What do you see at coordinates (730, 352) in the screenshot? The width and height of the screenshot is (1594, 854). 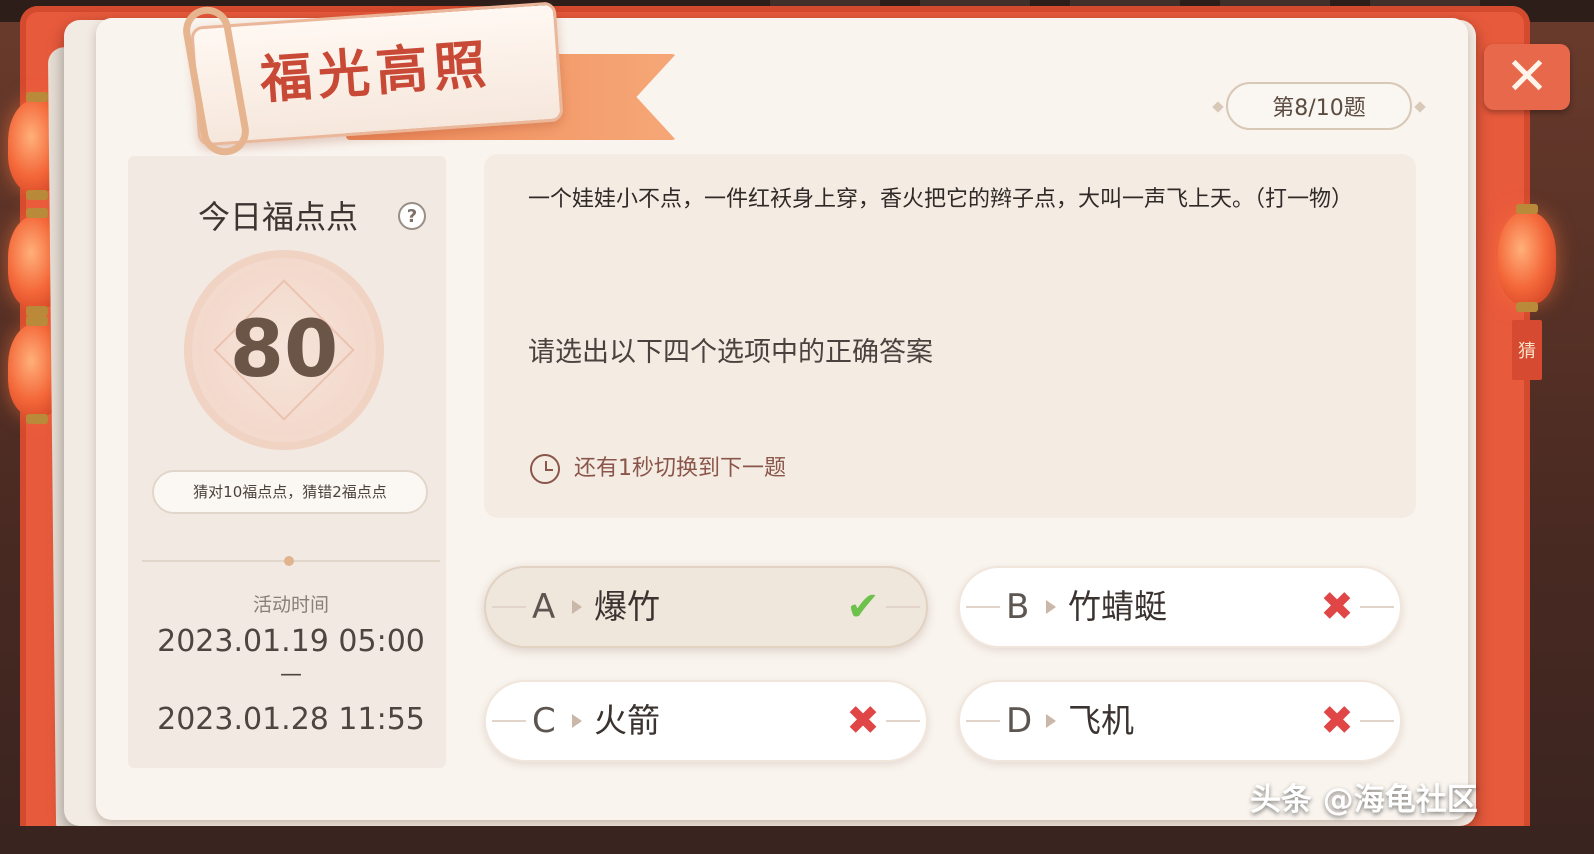 I see `question-instruction: 请选出以下四个选项中的正确答案` at bounding box center [730, 352].